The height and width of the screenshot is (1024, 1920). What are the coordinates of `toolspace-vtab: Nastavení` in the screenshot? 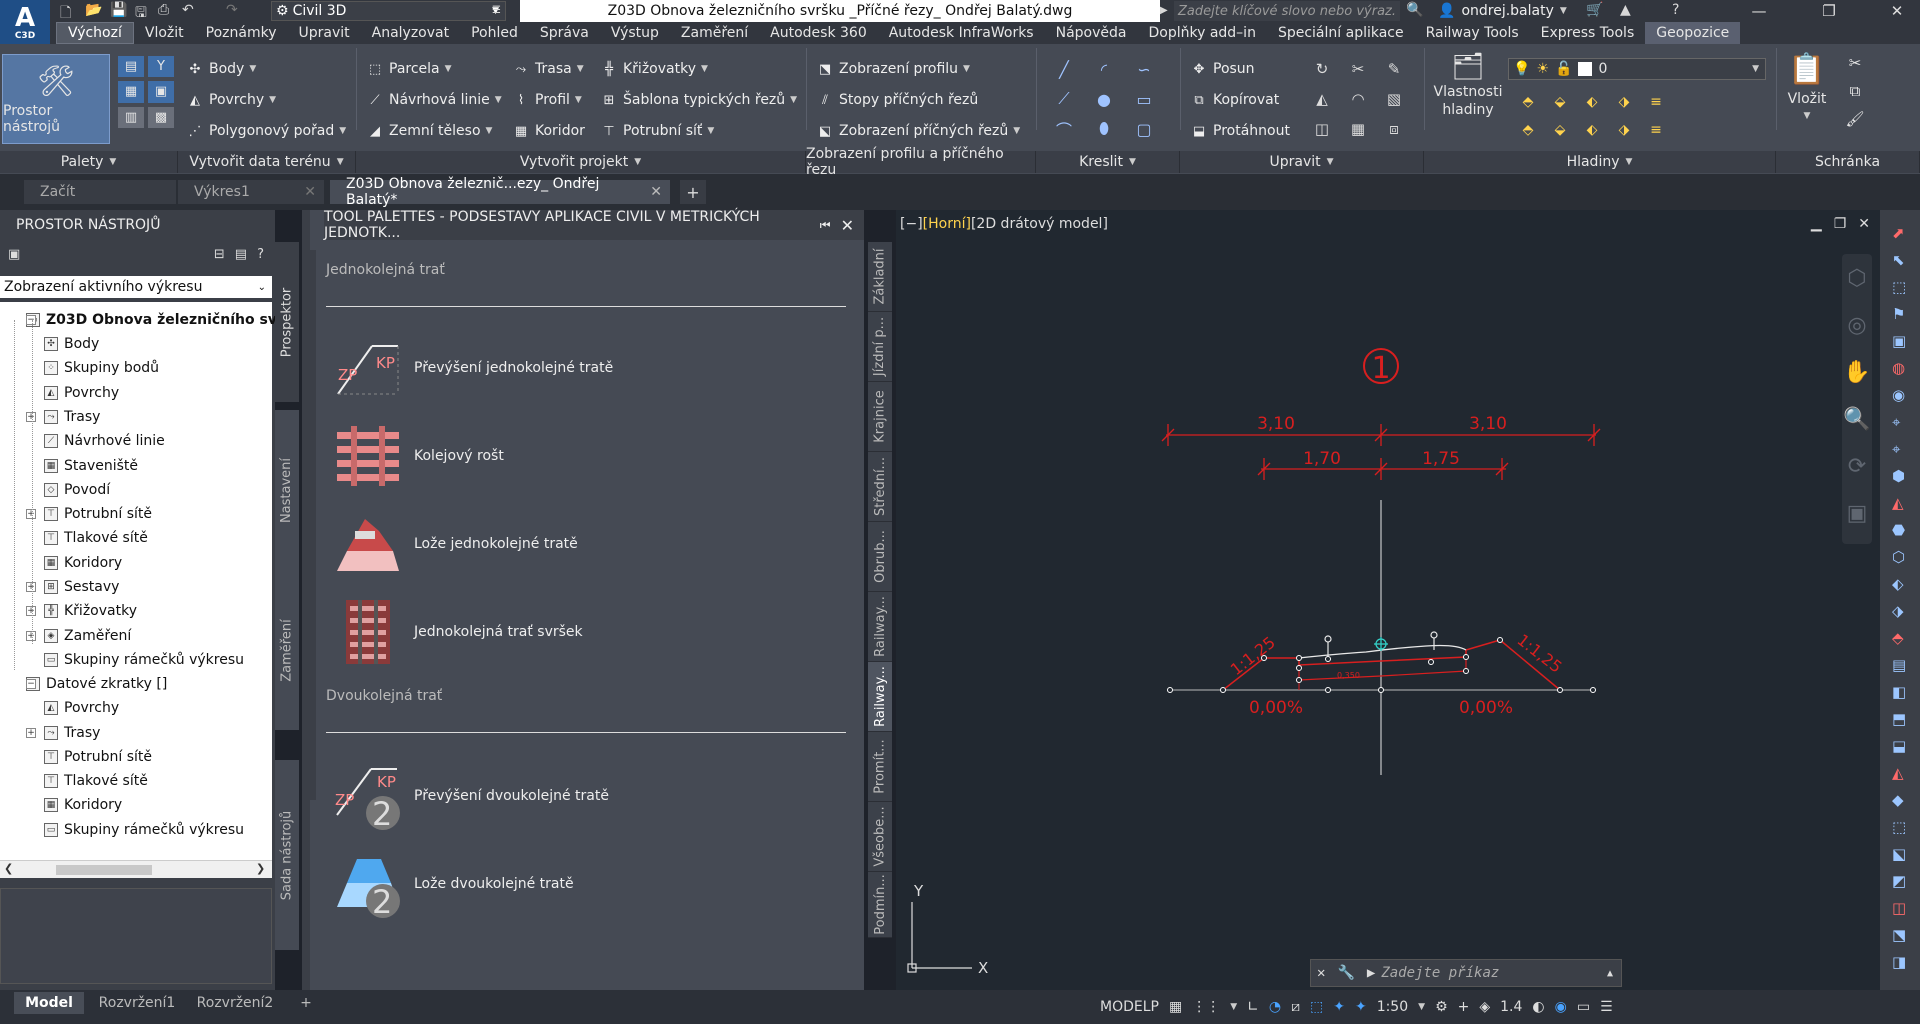 It's located at (287, 490).